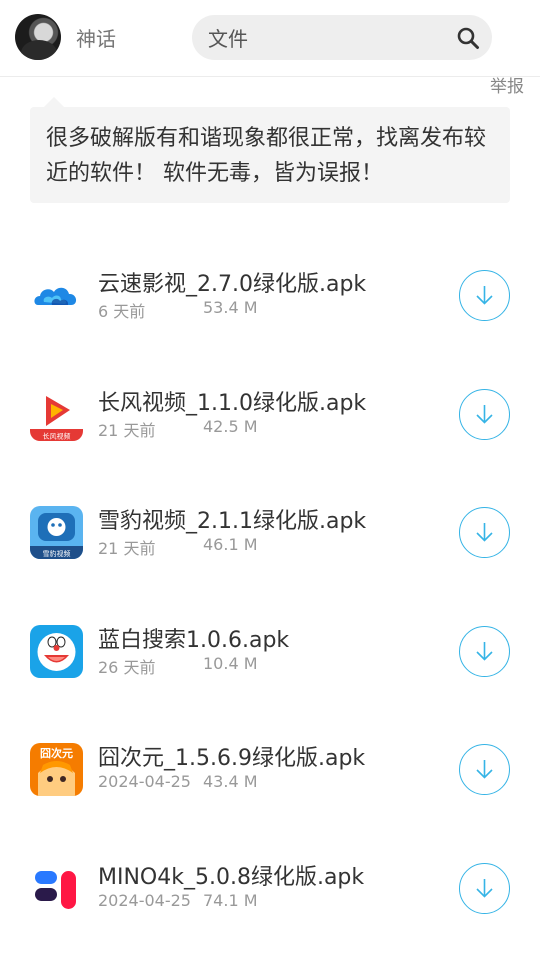  I want to click on play-app-icon: 长风视频, so click(56, 414).